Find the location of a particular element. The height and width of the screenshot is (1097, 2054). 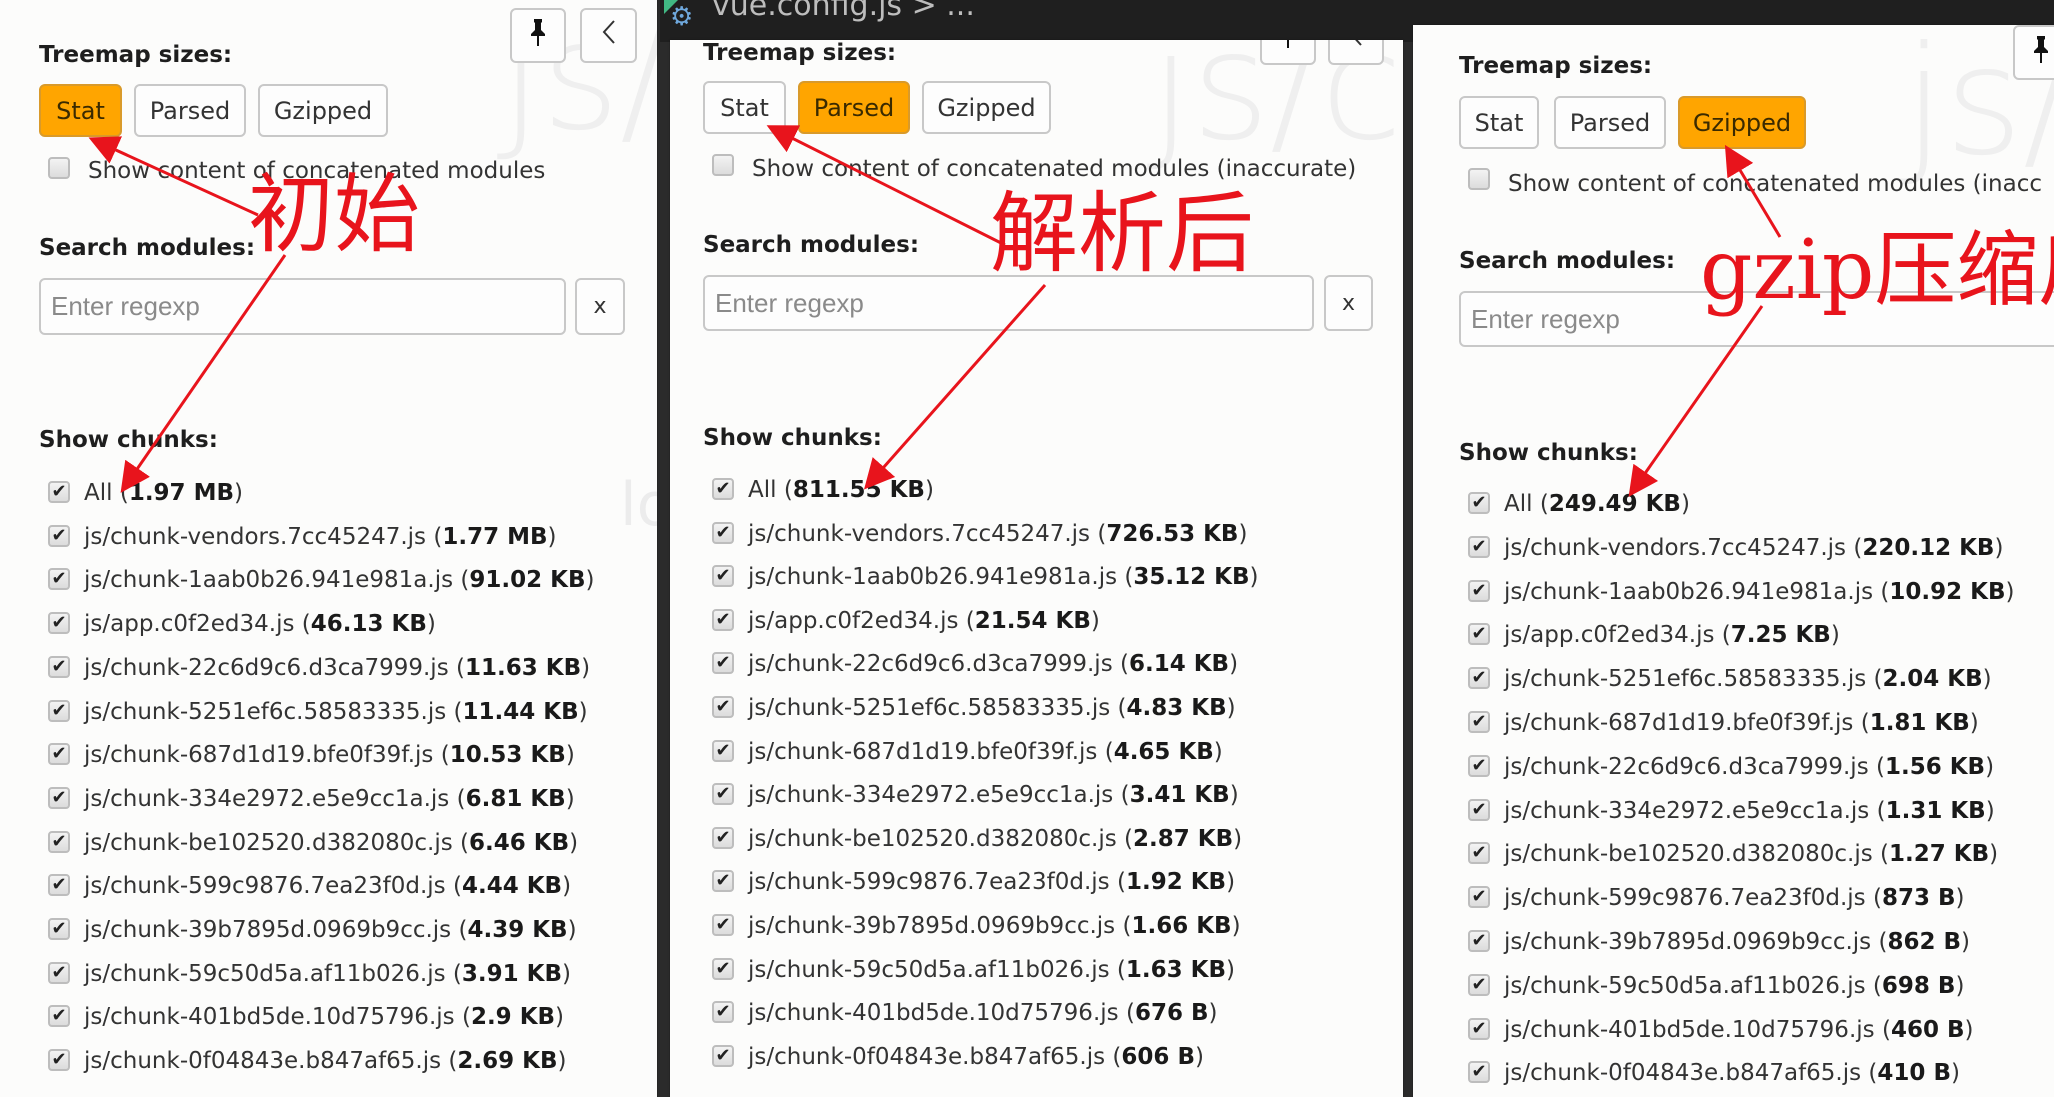

chunk-label: js/chunk-1aab0b26.941e981a.js (35.12 KB) is located at coordinates (1003, 577).